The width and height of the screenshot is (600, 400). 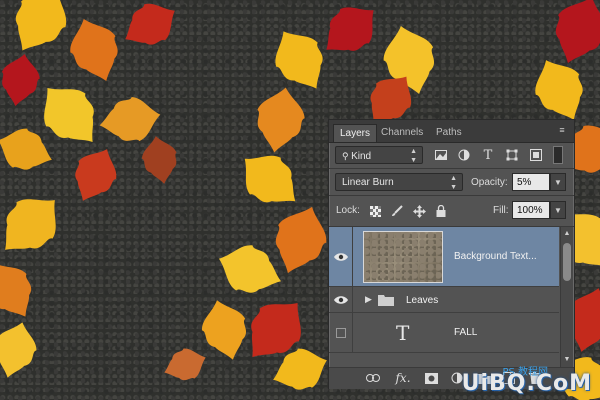 I want to click on panel-tab-bar: Layers Channels Paths ≡, so click(x=451, y=131).